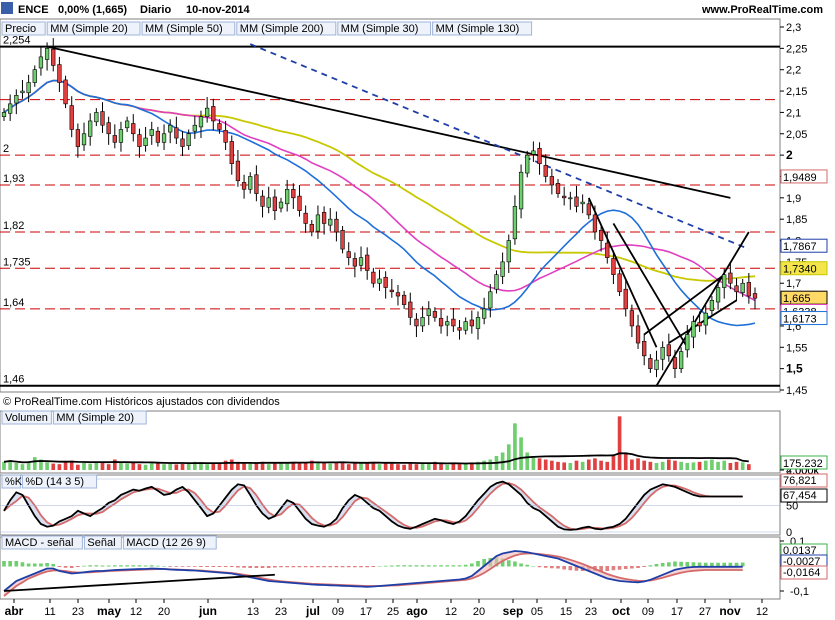 Image resolution: width=835 pixels, height=620 pixels. I want to click on price-tick-label-2: 2,2, so click(793, 71).